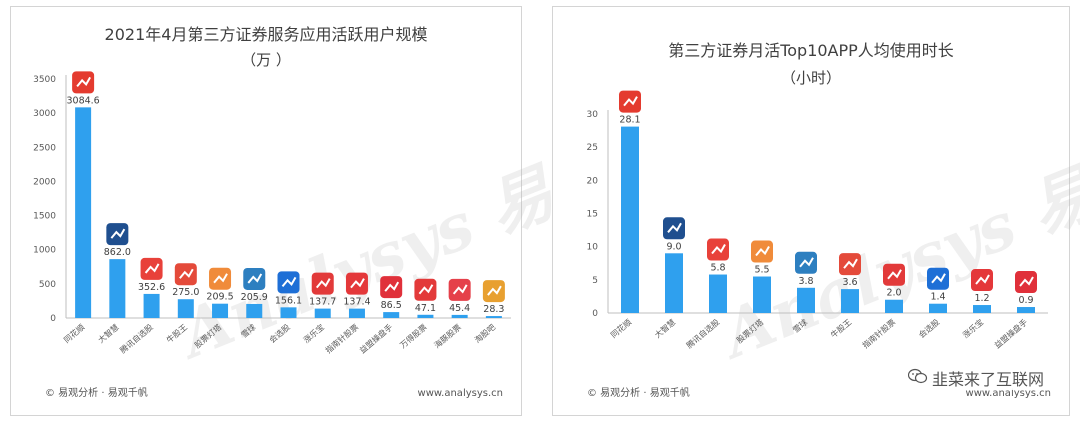  What do you see at coordinates (44, 251) in the screenshot?
I see `y-tick-label: 1000` at bounding box center [44, 251].